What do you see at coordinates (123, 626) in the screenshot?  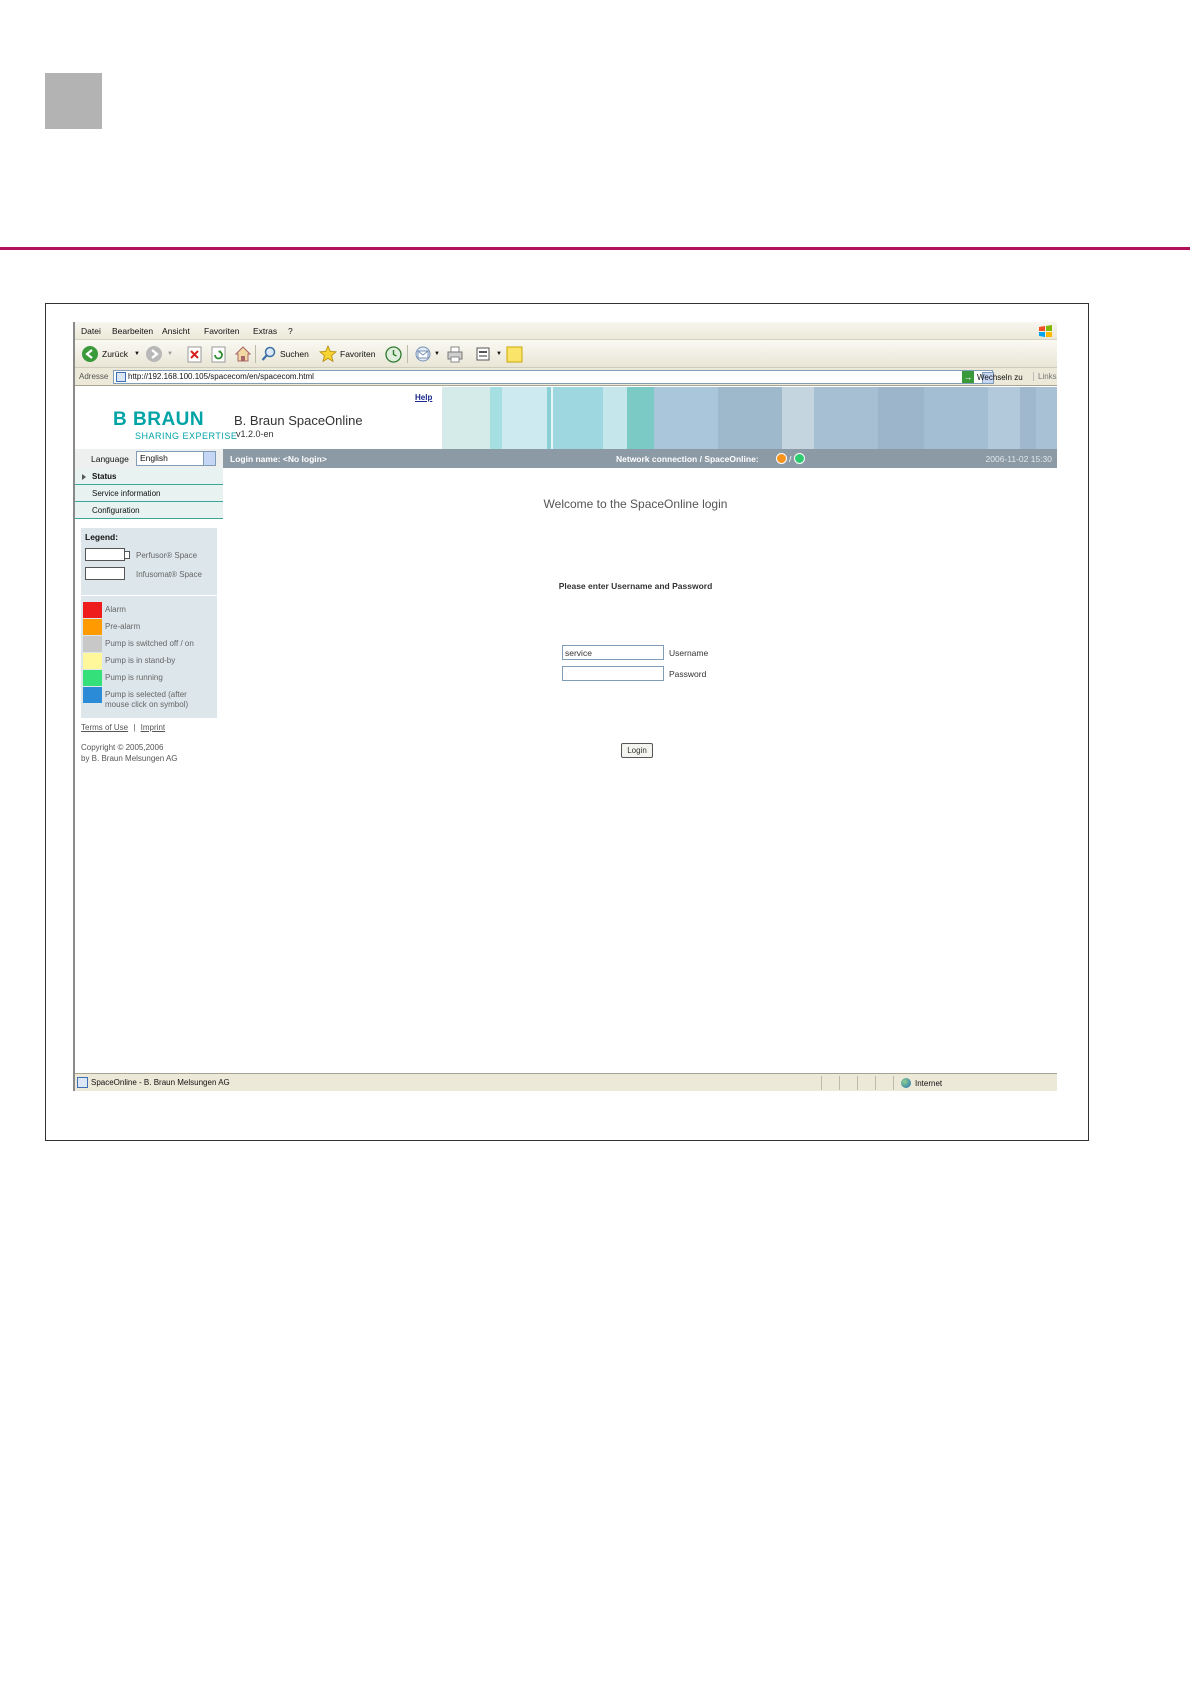 I see `legend-state: Pre-alarm` at bounding box center [123, 626].